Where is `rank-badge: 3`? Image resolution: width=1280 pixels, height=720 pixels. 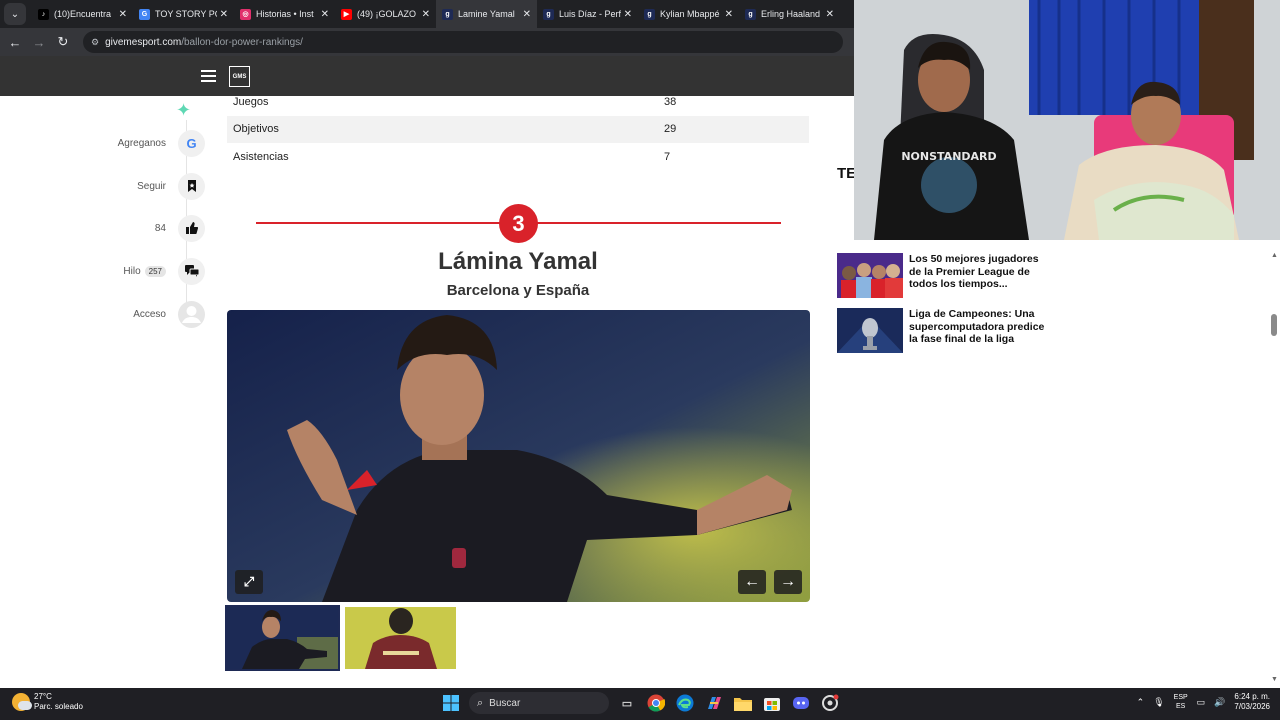 rank-badge: 3 is located at coordinates (518, 223).